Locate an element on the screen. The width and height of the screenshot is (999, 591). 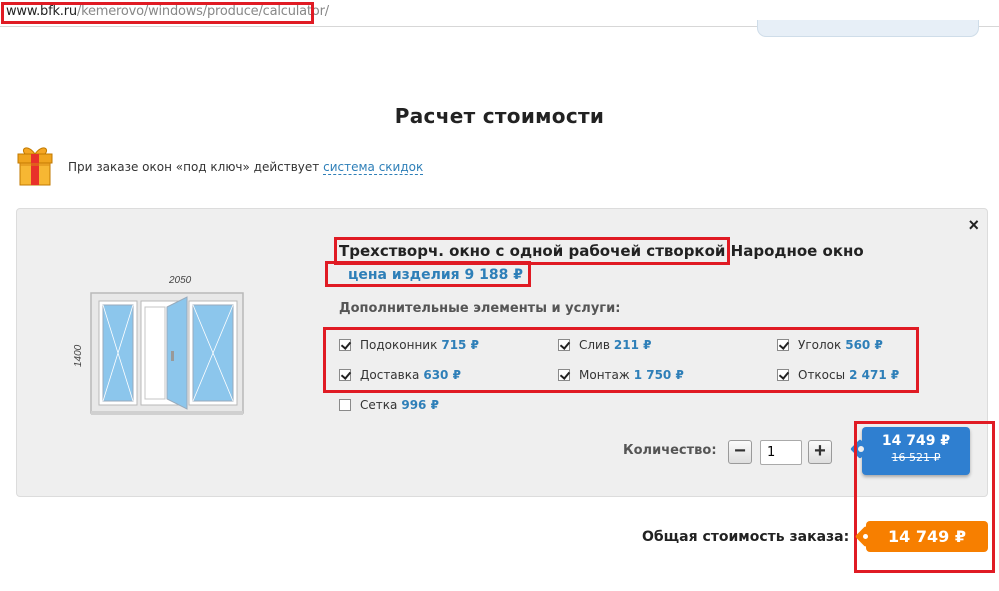
product-price-text: цена изделия 9 188 ₽ is located at coordinates (435, 275).